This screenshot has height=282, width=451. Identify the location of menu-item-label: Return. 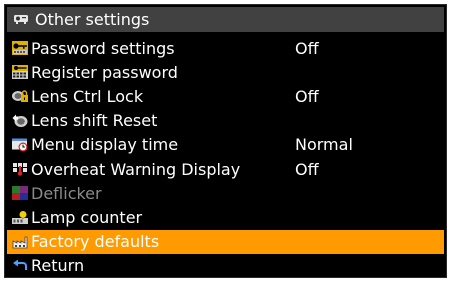
(58, 266).